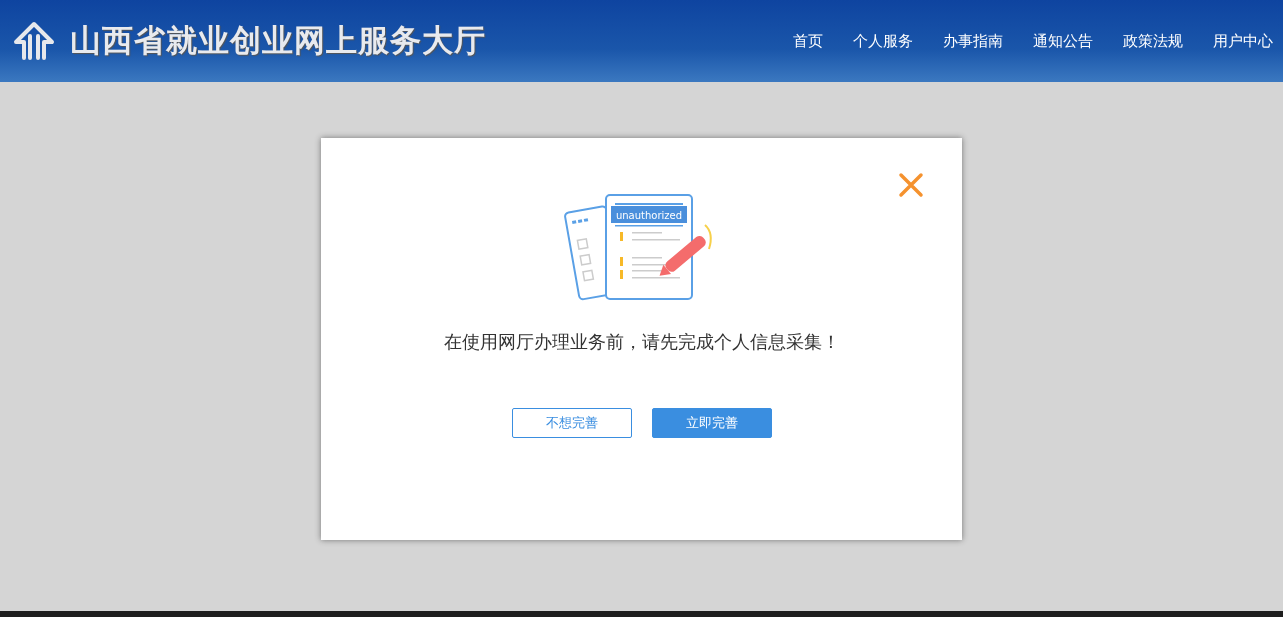 Image resolution: width=1283 pixels, height=617 pixels. I want to click on nav-link: 通知公告, so click(1063, 41).